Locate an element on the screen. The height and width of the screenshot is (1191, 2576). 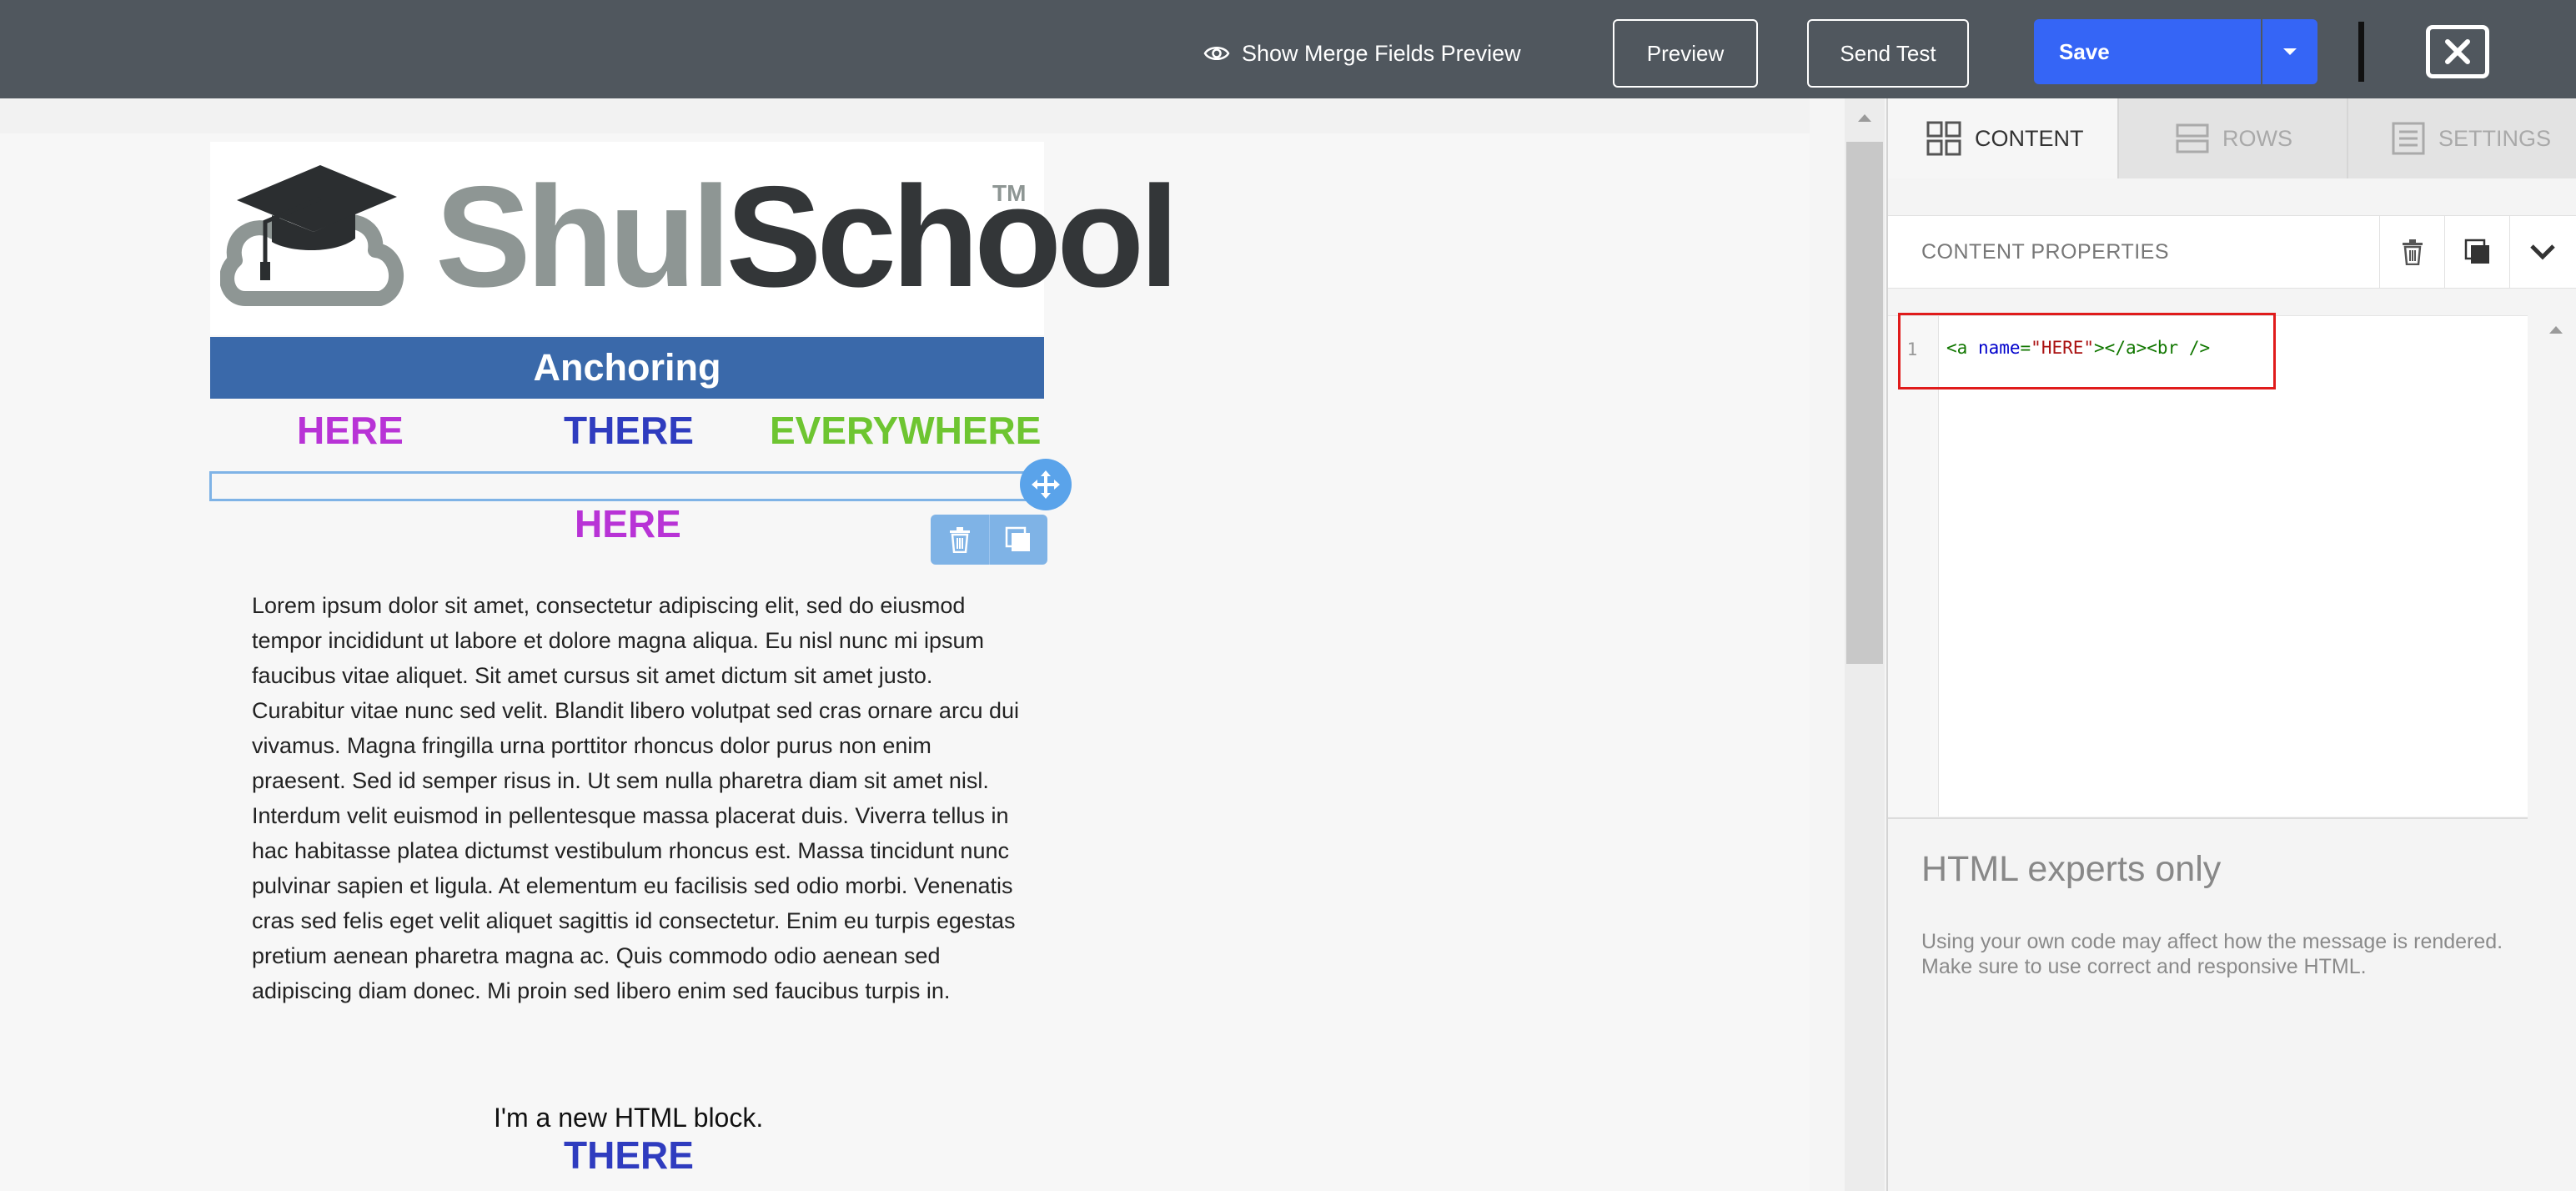
move-handle is located at coordinates (1046, 485).